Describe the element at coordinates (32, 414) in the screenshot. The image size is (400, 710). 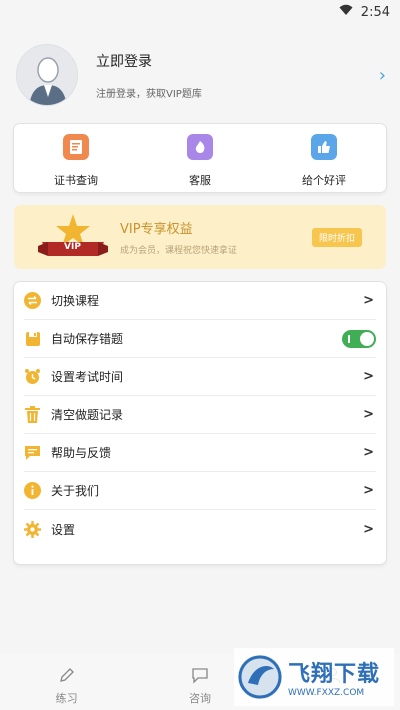
I see `trash-icon` at that location.